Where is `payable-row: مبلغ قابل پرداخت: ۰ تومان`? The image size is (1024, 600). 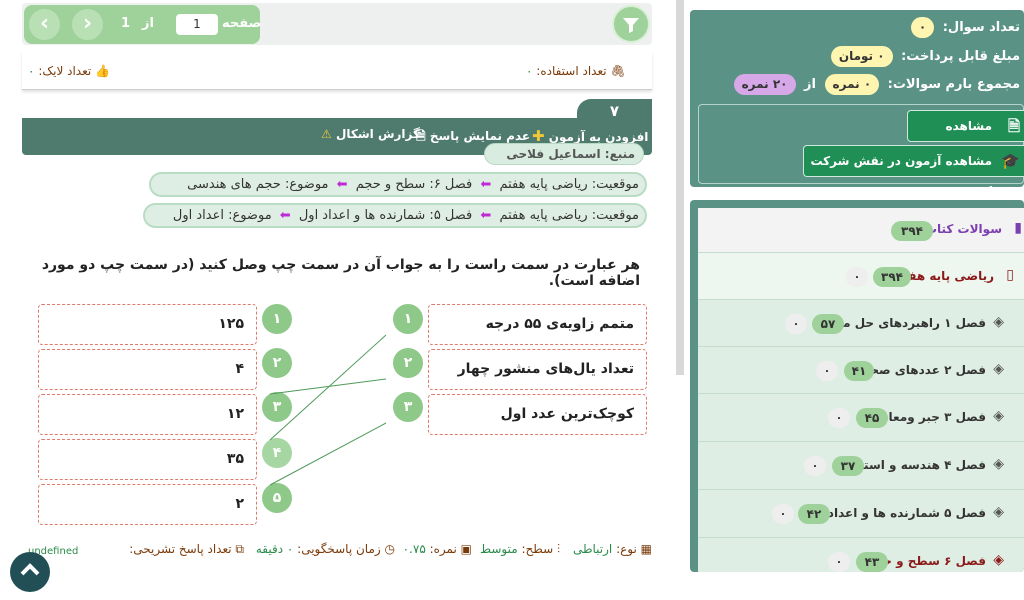 payable-row: مبلغ قابل پرداخت: ۰ تومان is located at coordinates (923, 56).